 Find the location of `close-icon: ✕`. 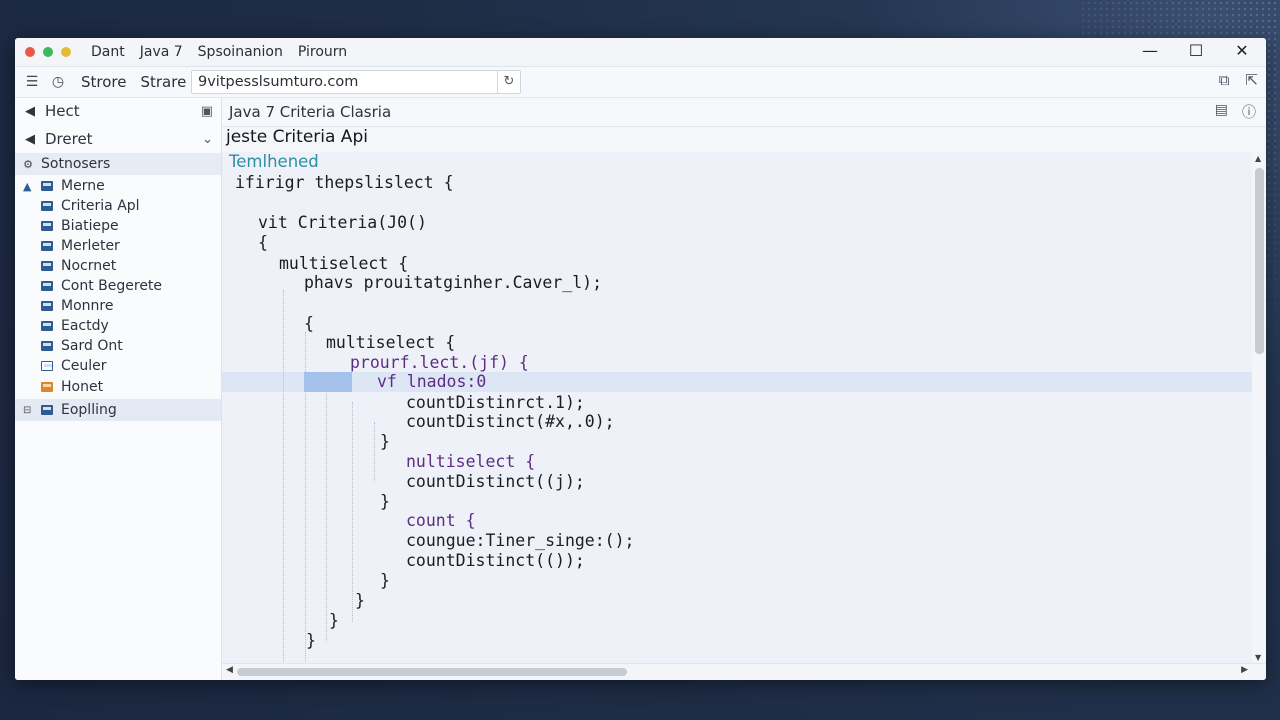

close-icon: ✕ is located at coordinates (1242, 50).